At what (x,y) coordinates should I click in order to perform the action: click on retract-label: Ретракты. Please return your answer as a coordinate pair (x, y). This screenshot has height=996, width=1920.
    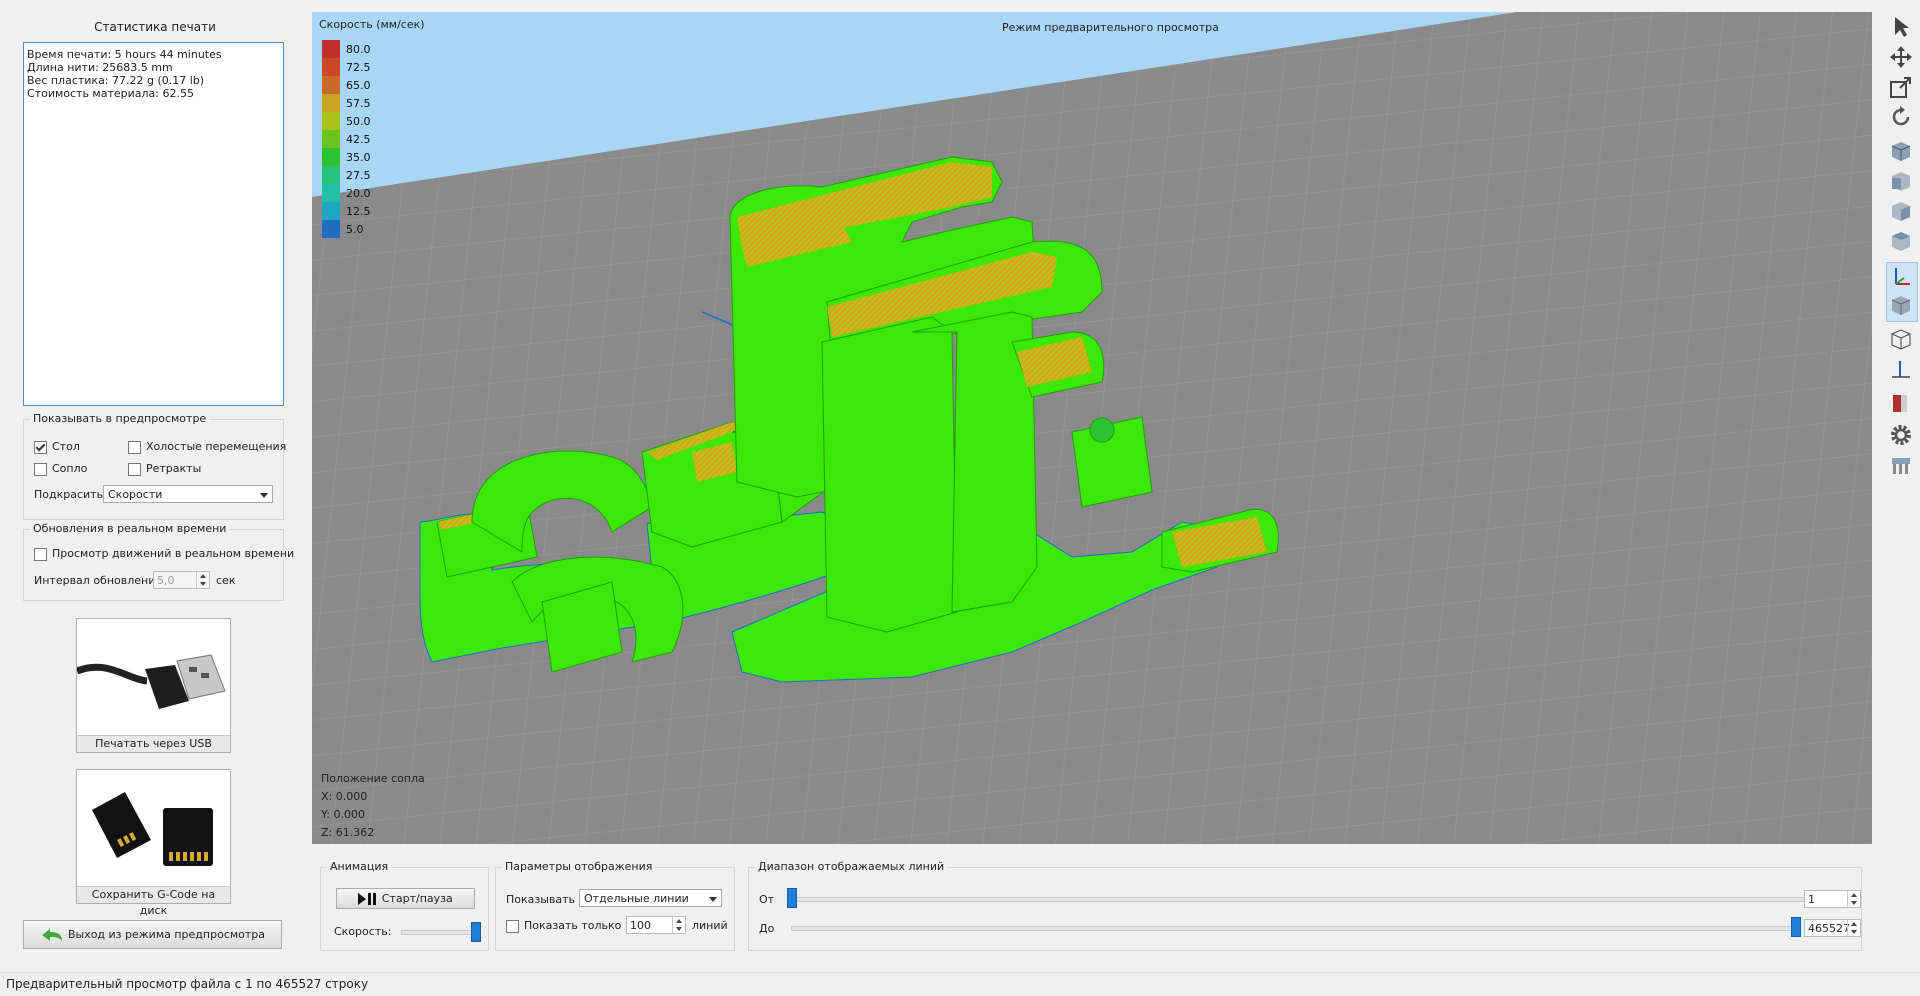
    Looking at the image, I should click on (174, 468).